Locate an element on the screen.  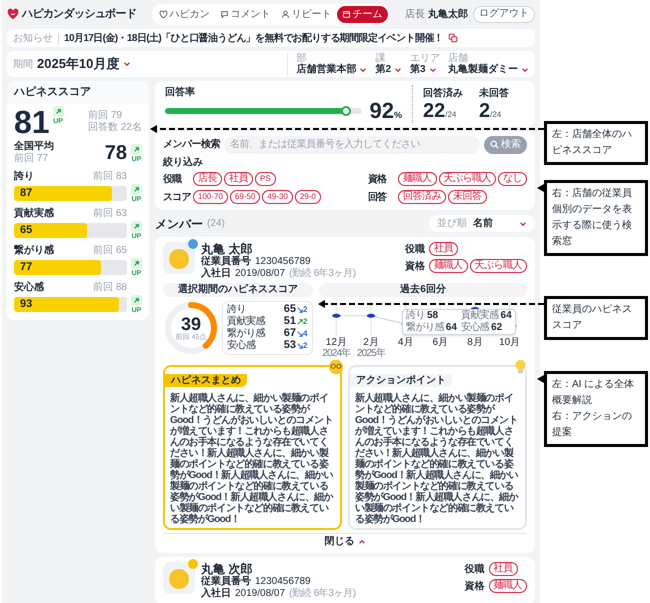
filter-chip: 麺職人 is located at coordinates (417, 179).